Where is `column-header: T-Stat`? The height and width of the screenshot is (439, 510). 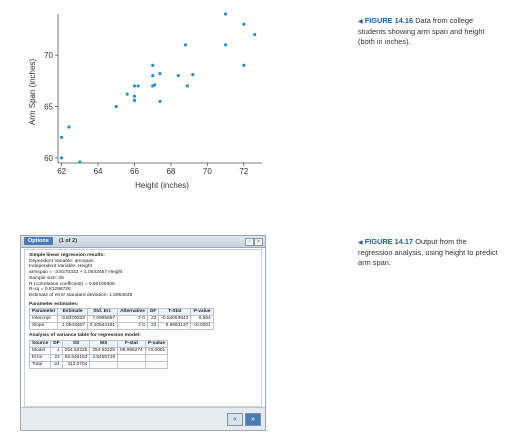 column-header: T-Stat is located at coordinates (175, 312).